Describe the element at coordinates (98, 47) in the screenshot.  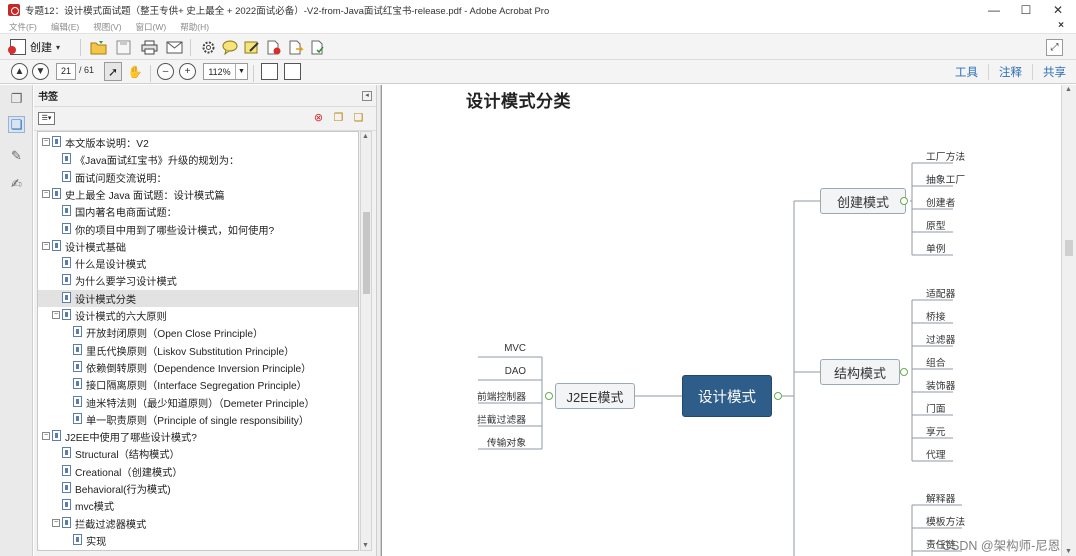
I see `open-folder-button` at that location.